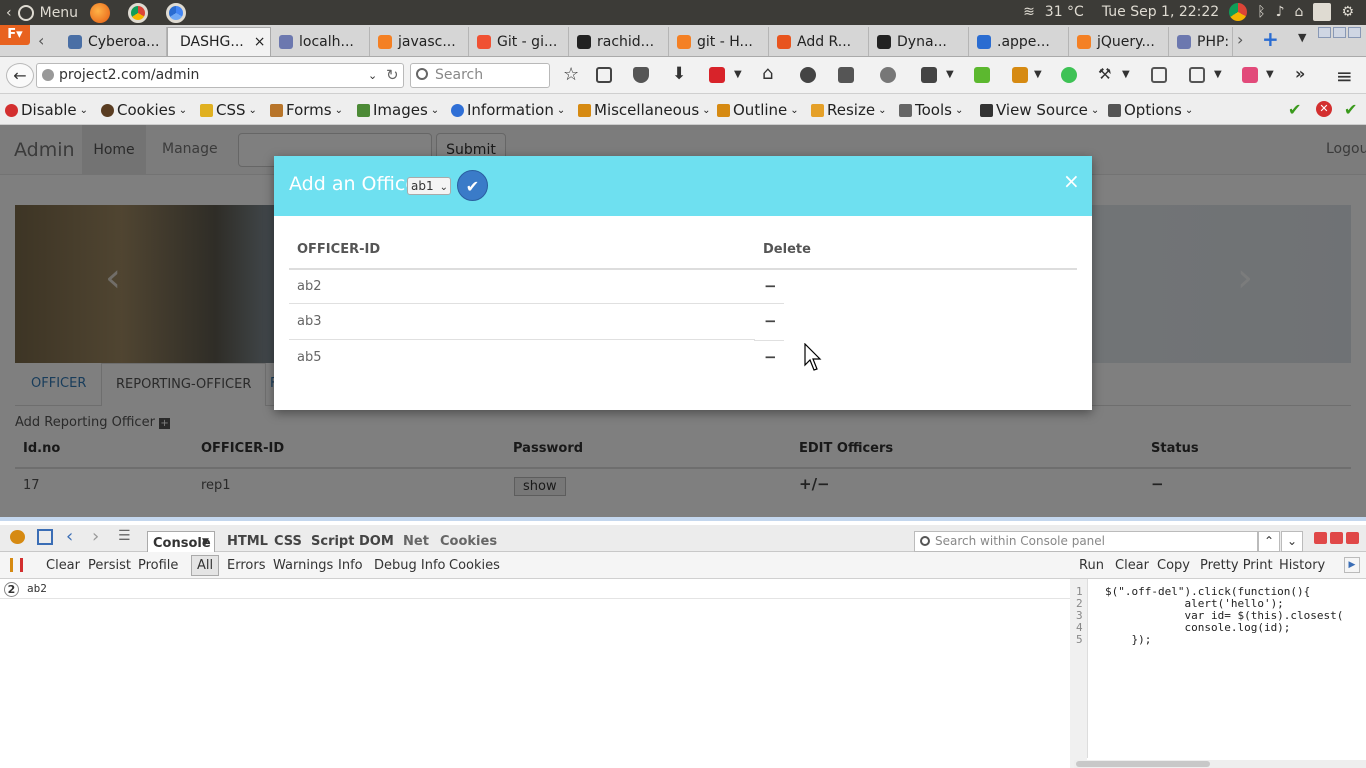  I want to click on os-menu: ‹ Menu, so click(96, 13).